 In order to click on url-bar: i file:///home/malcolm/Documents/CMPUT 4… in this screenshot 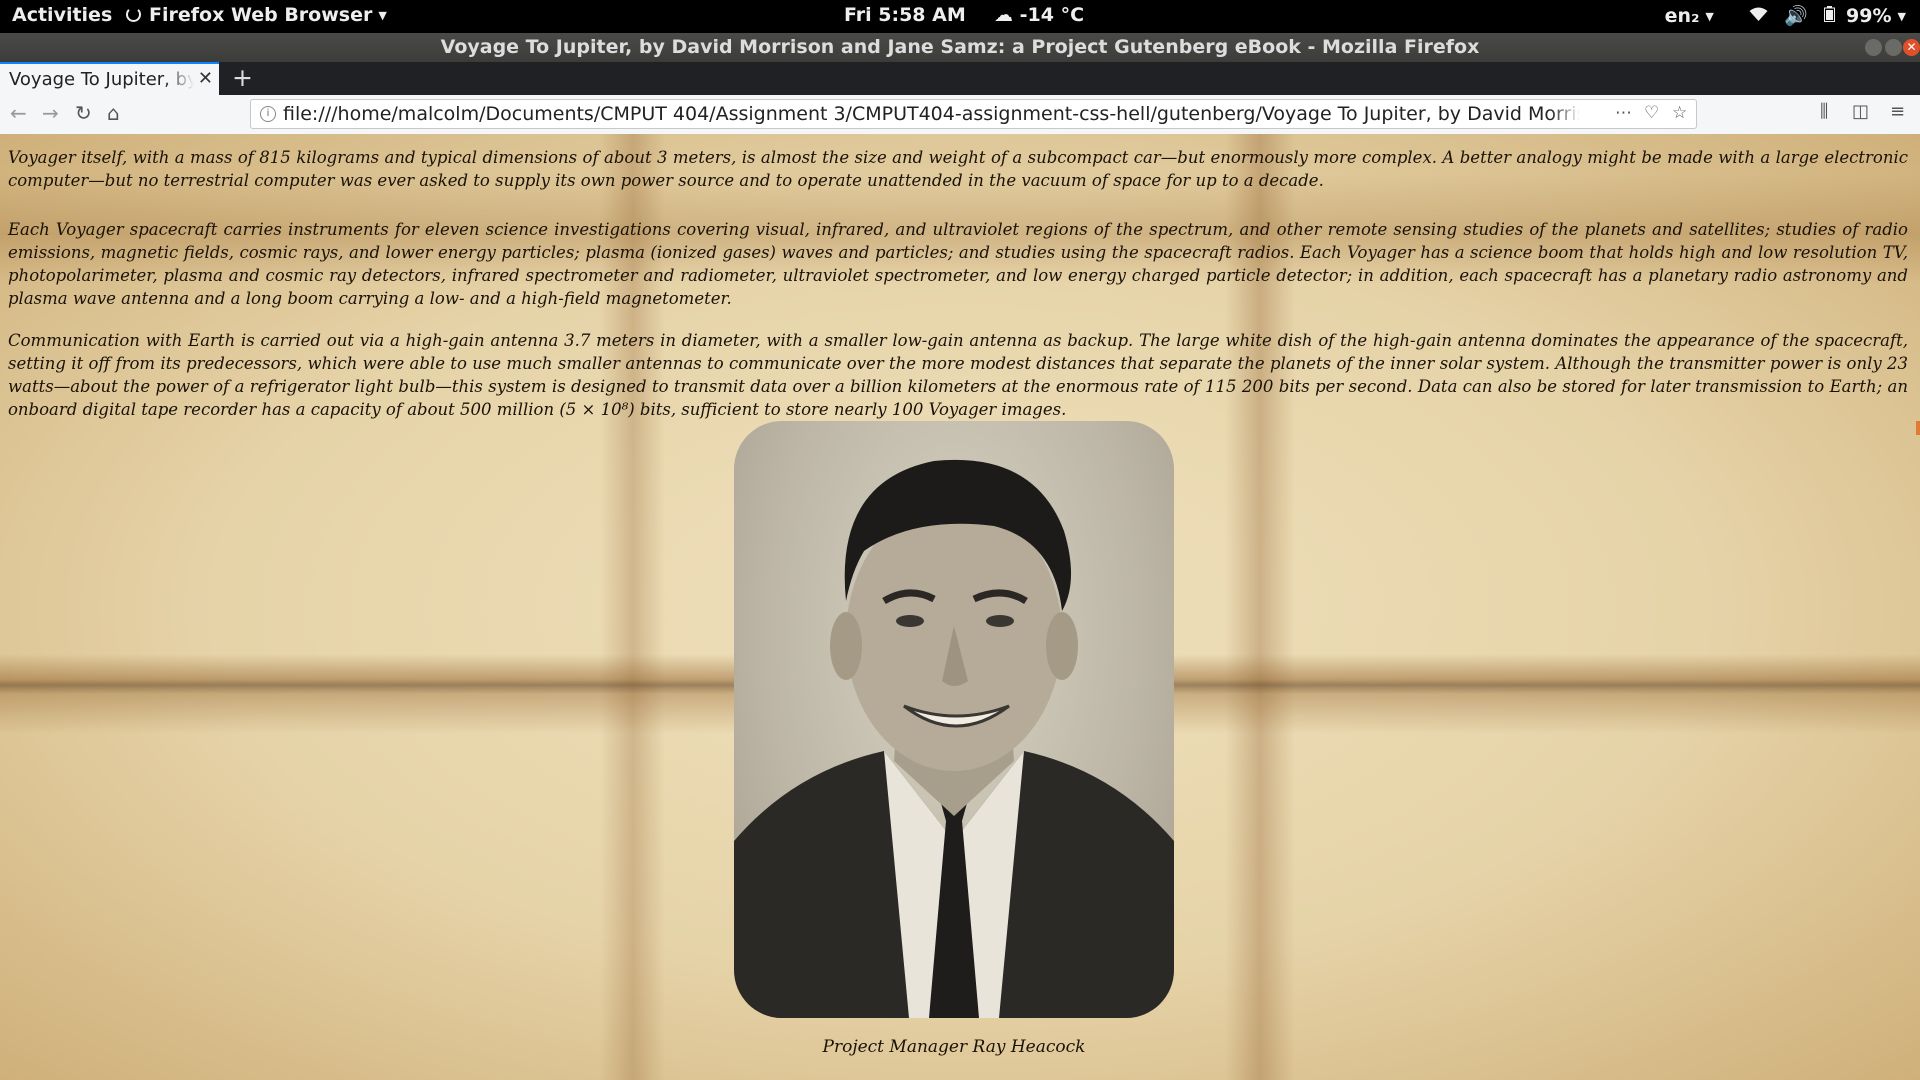, I will do `click(973, 114)`.